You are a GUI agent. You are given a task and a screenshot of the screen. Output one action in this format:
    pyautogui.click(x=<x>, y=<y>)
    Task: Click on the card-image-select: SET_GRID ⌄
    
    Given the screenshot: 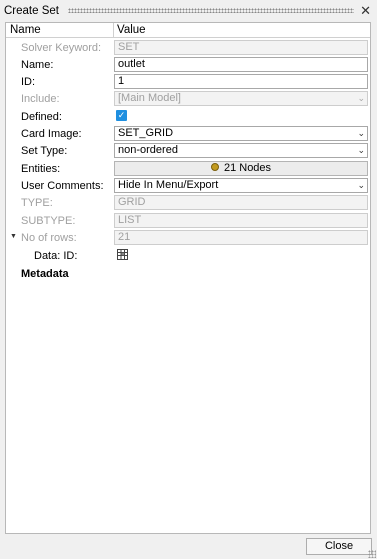 What is the action you would take?
    pyautogui.click(x=241, y=133)
    